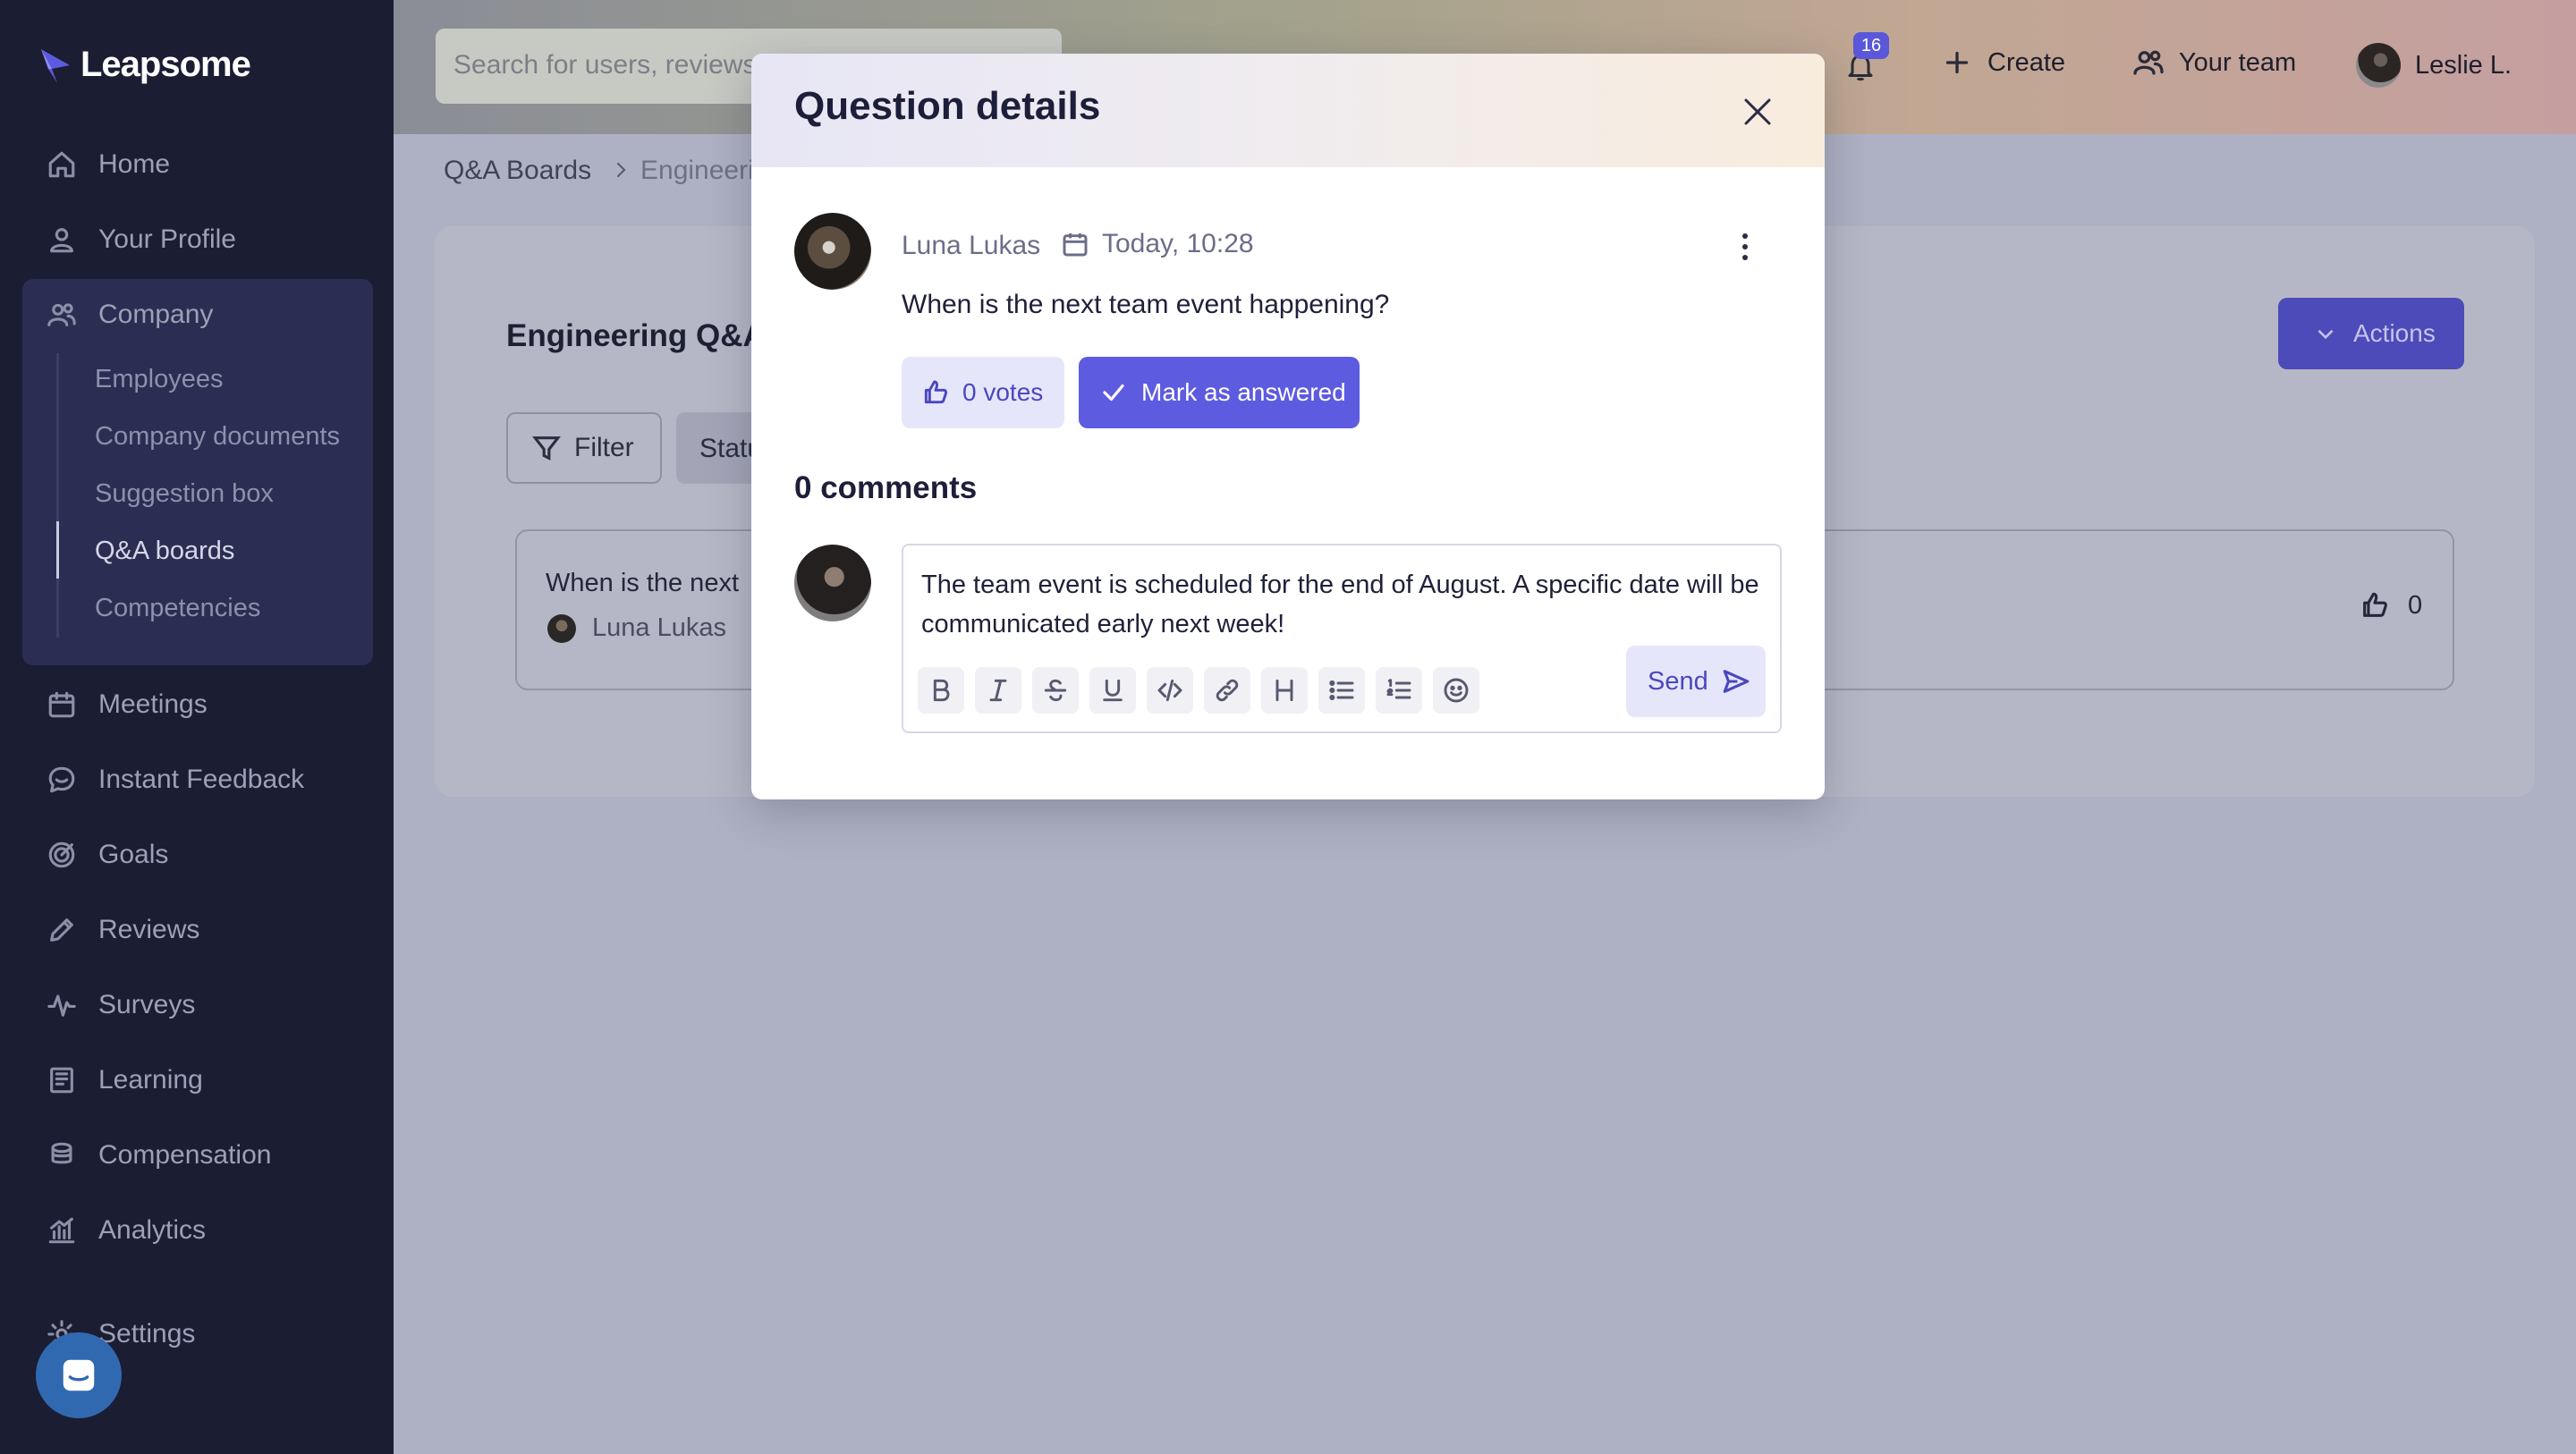  Describe the element at coordinates (697, 171) in the screenshot. I see `breadcrumb-current: Engineeri` at that location.